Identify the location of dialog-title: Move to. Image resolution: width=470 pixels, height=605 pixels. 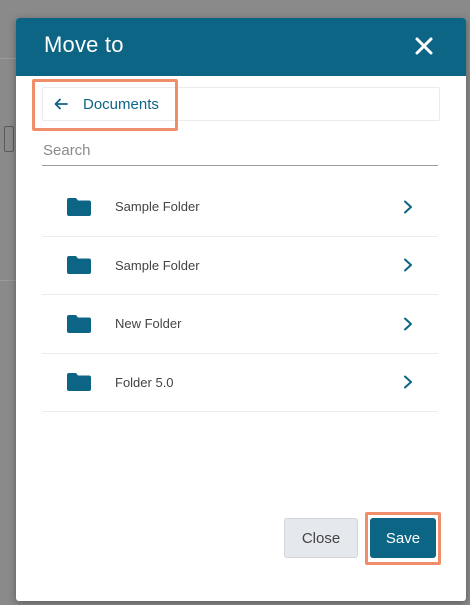
(84, 44).